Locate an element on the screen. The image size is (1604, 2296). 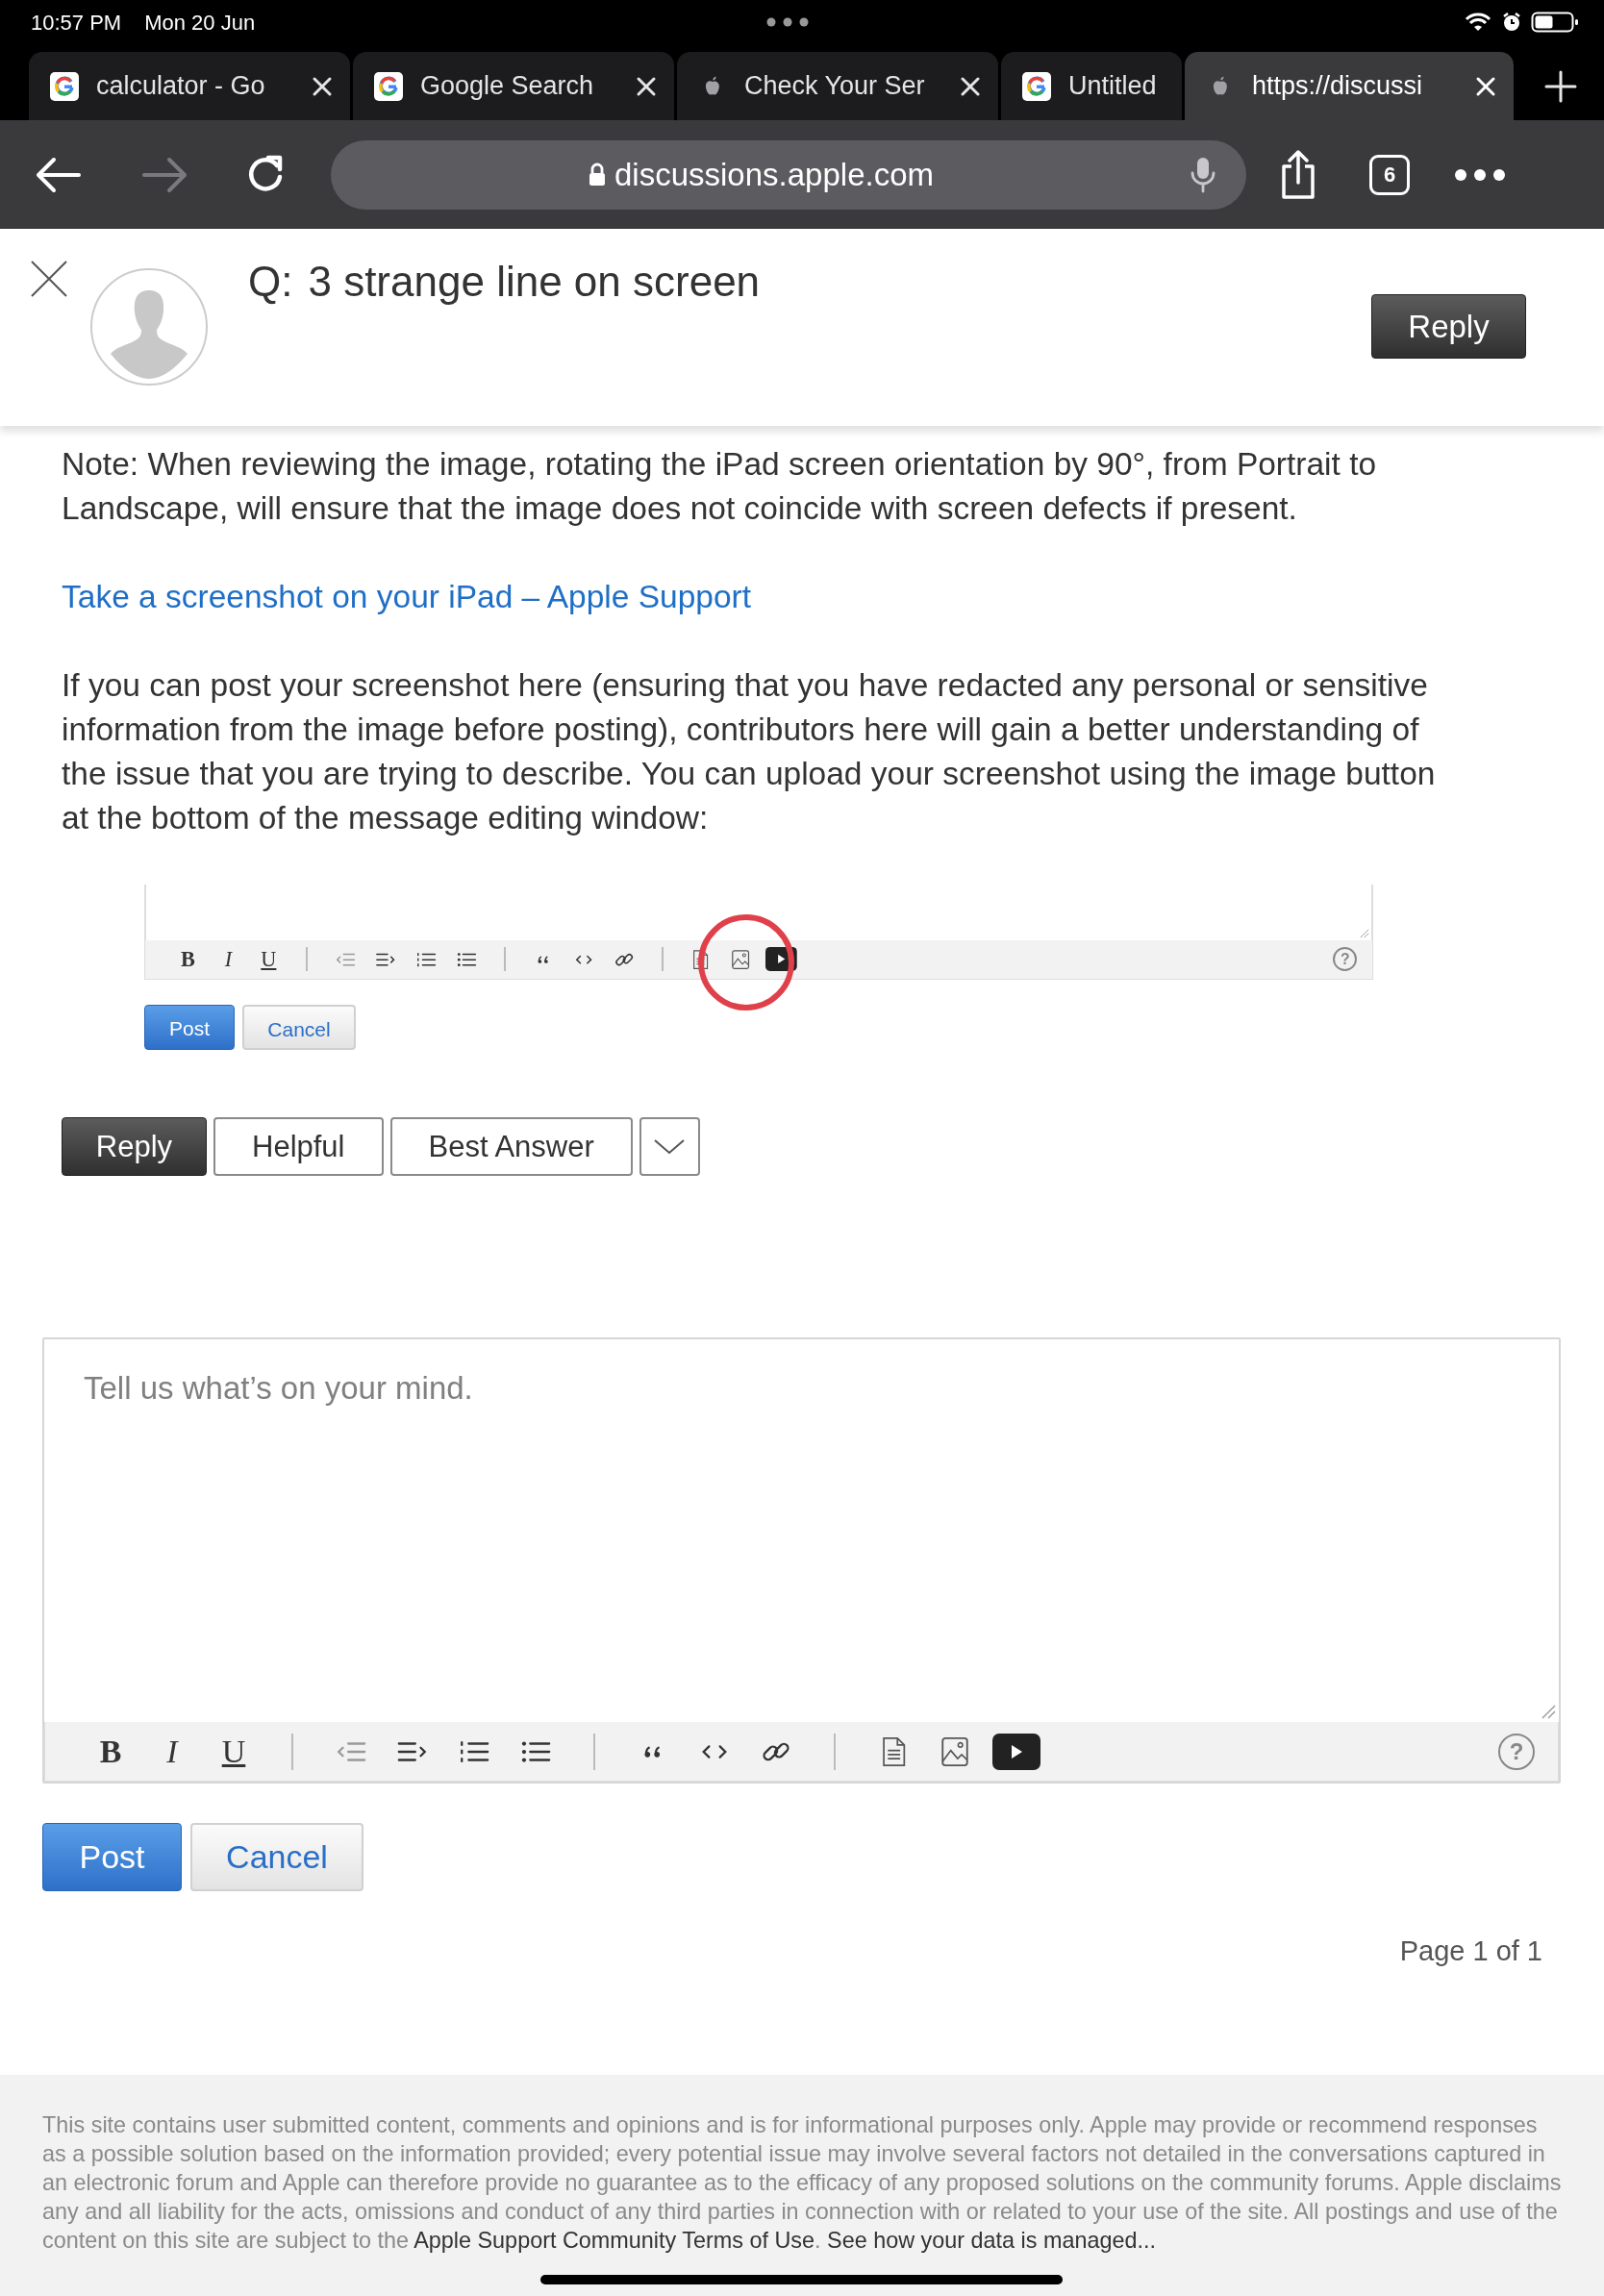
status-time: 10:57 PM is located at coordinates (76, 23).